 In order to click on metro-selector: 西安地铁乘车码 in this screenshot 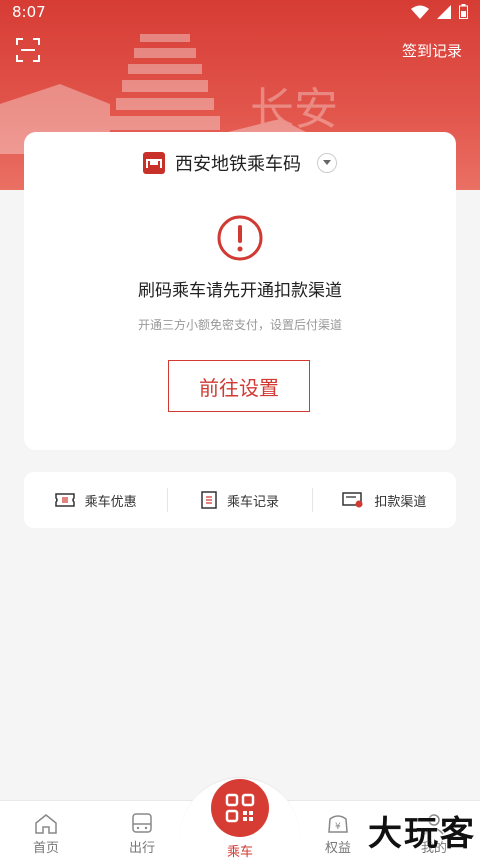, I will do `click(240, 163)`.